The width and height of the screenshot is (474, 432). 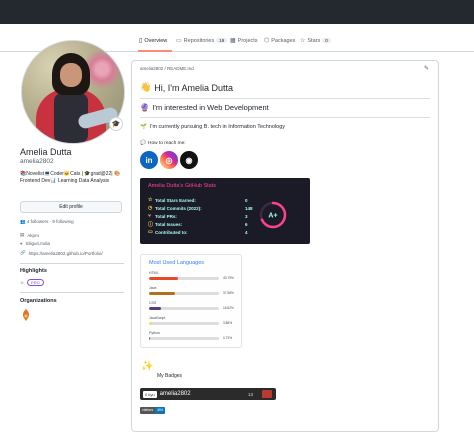 I want to click on visitor-counter: visitors 404, so click(x=153, y=410).